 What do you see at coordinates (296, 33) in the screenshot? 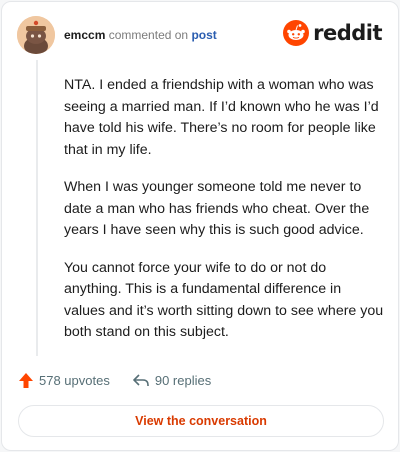
I see `reddit-logo-icon` at bounding box center [296, 33].